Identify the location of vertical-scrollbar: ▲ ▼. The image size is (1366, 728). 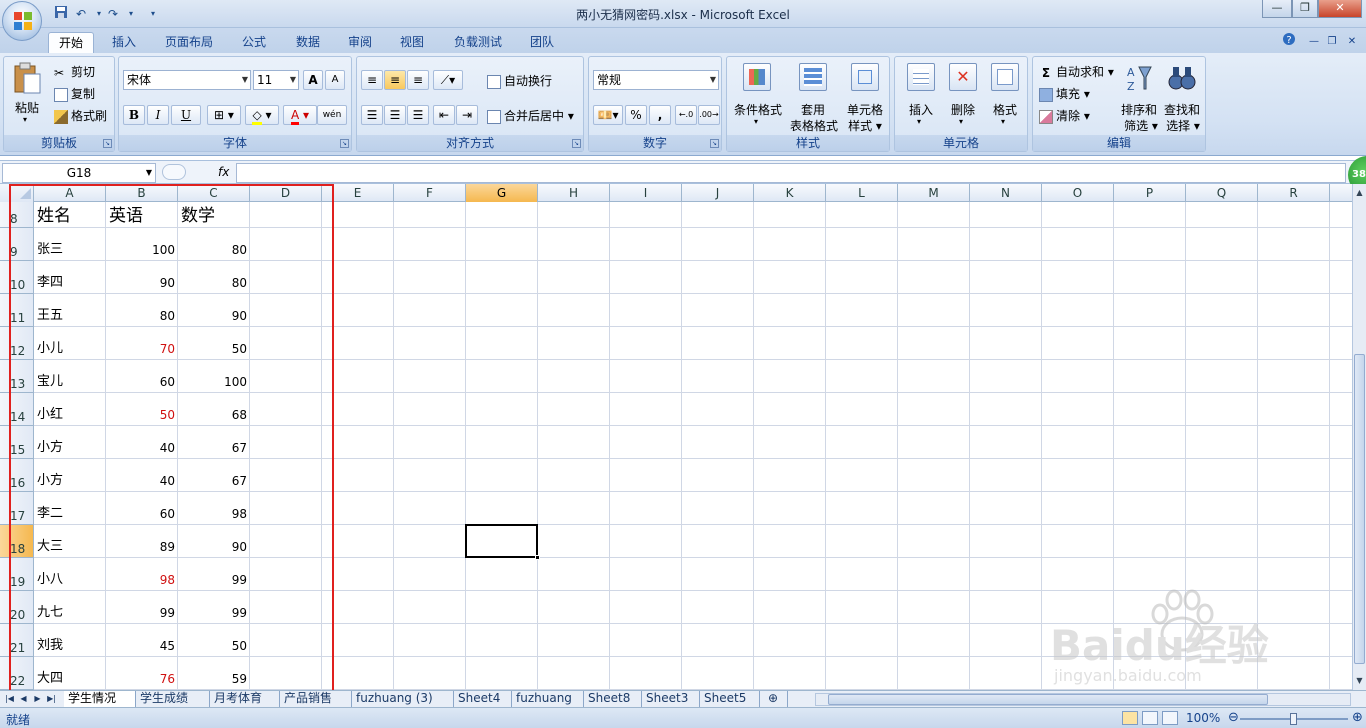
(1359, 437).